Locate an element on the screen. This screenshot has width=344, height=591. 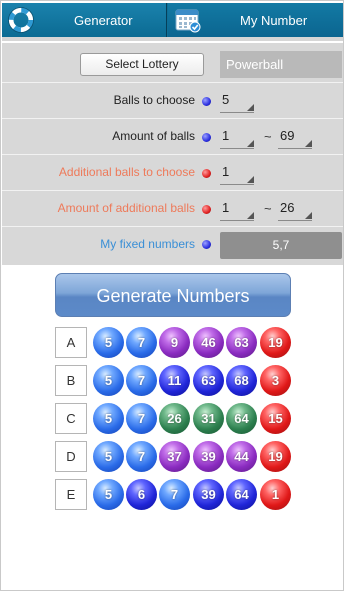
amount-of-additional-balls-max: 26 is located at coordinates (287, 207).